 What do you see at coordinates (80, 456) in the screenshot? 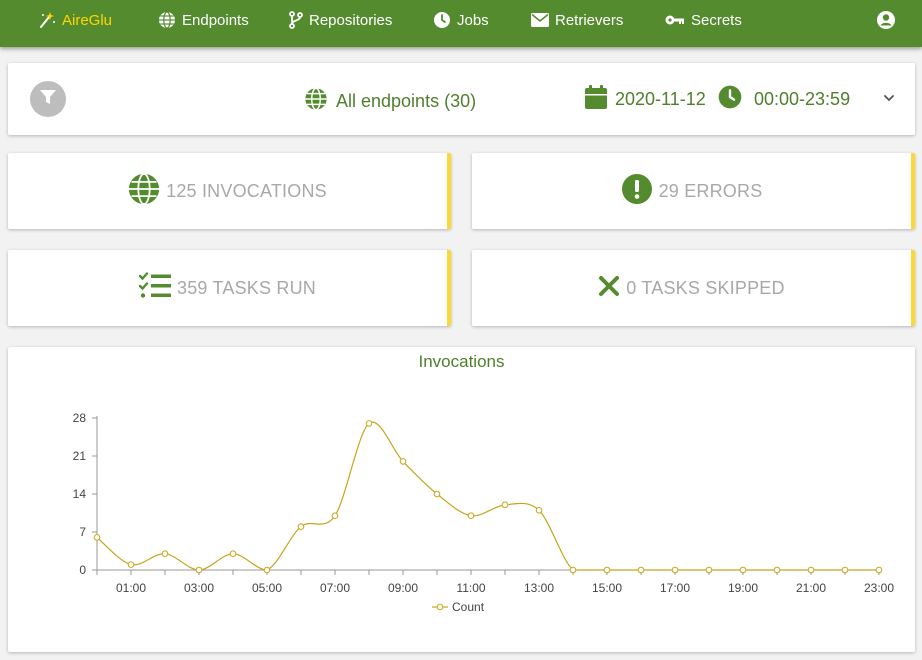
I see `y-tick-label: 21` at bounding box center [80, 456].